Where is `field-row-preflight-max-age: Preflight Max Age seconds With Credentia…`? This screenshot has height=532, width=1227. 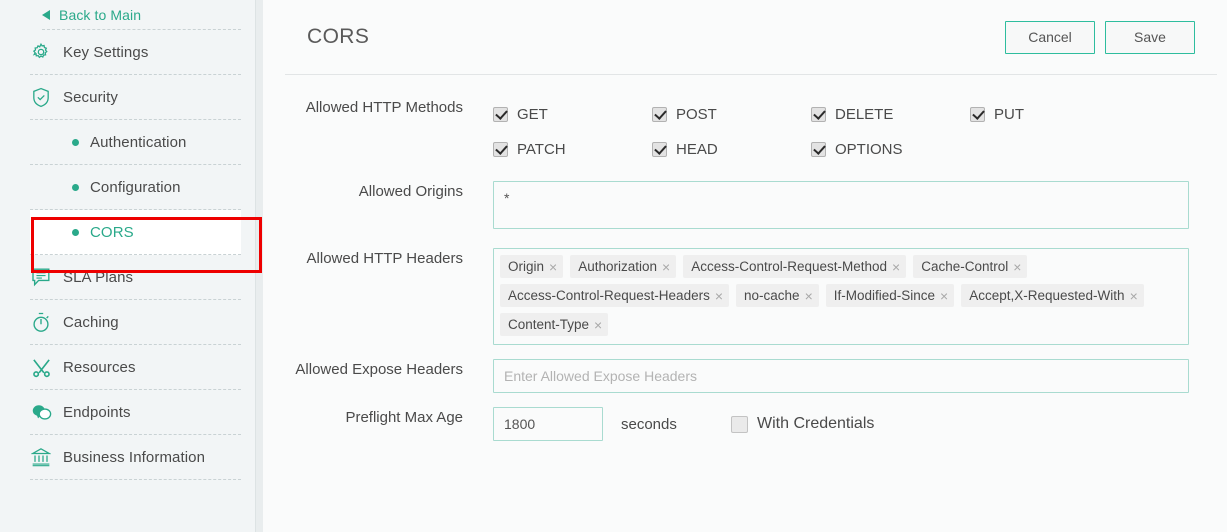 field-row-preflight-max-age: Preflight Max Age seconds With Credentia… is located at coordinates (745, 424).